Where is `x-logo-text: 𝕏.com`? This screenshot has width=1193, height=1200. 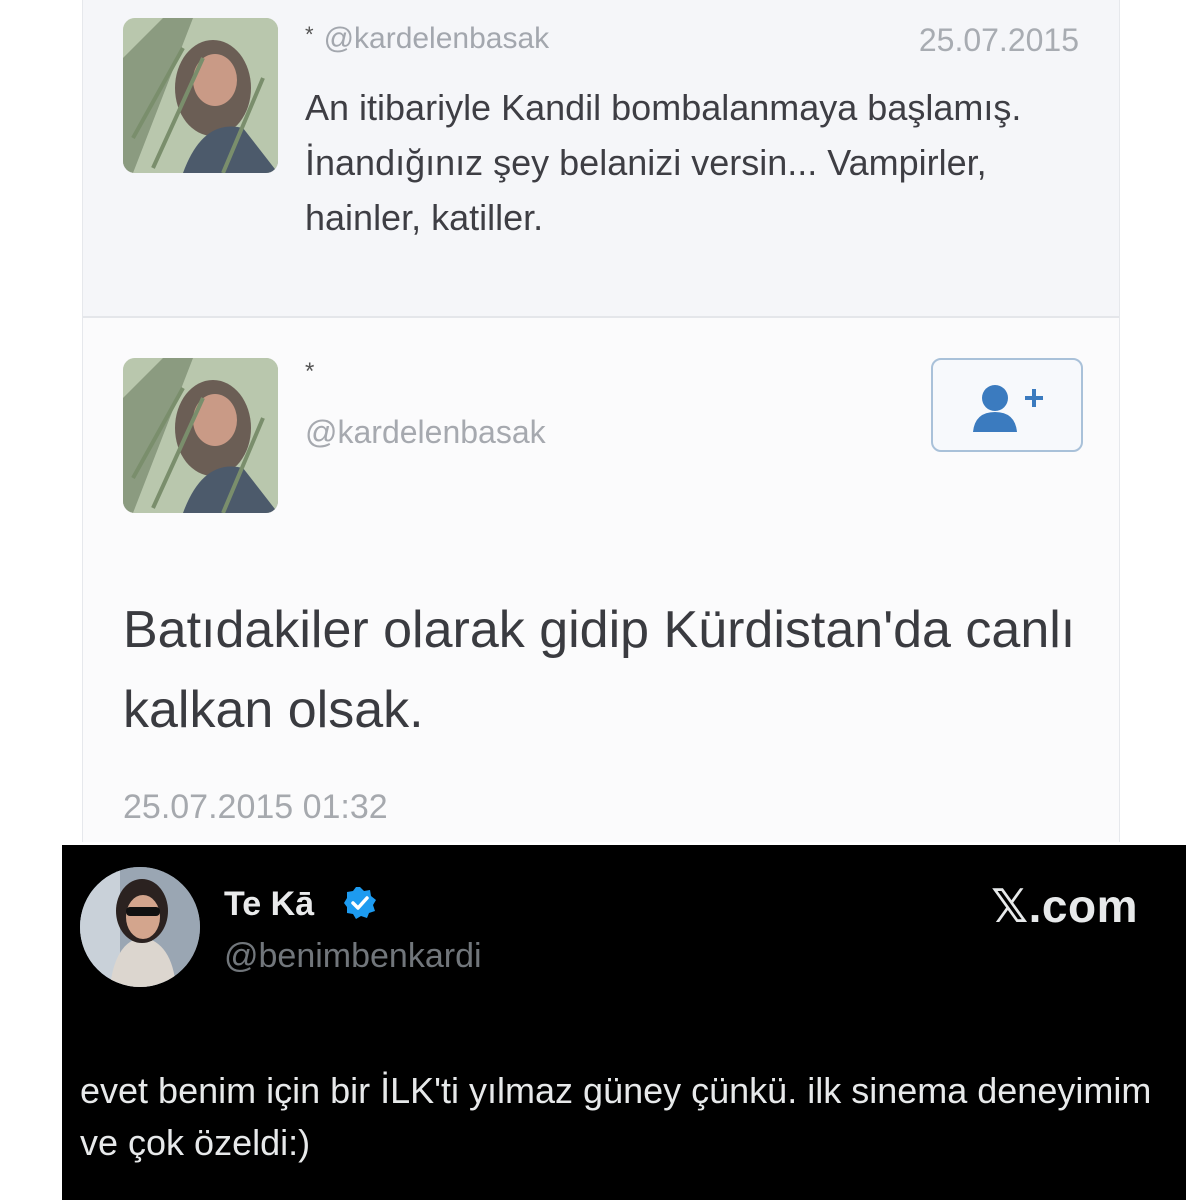 x-logo-text: 𝕏.com is located at coordinates (1064, 906).